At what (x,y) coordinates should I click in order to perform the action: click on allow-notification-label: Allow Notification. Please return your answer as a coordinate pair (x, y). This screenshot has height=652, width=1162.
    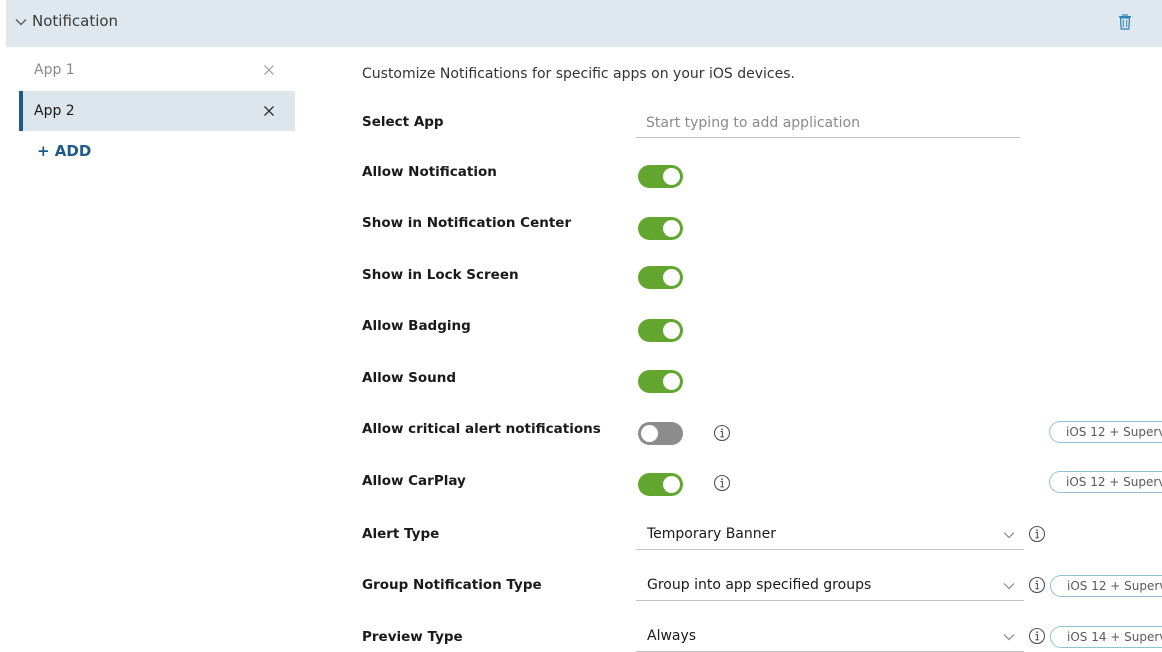
    Looking at the image, I should click on (429, 172).